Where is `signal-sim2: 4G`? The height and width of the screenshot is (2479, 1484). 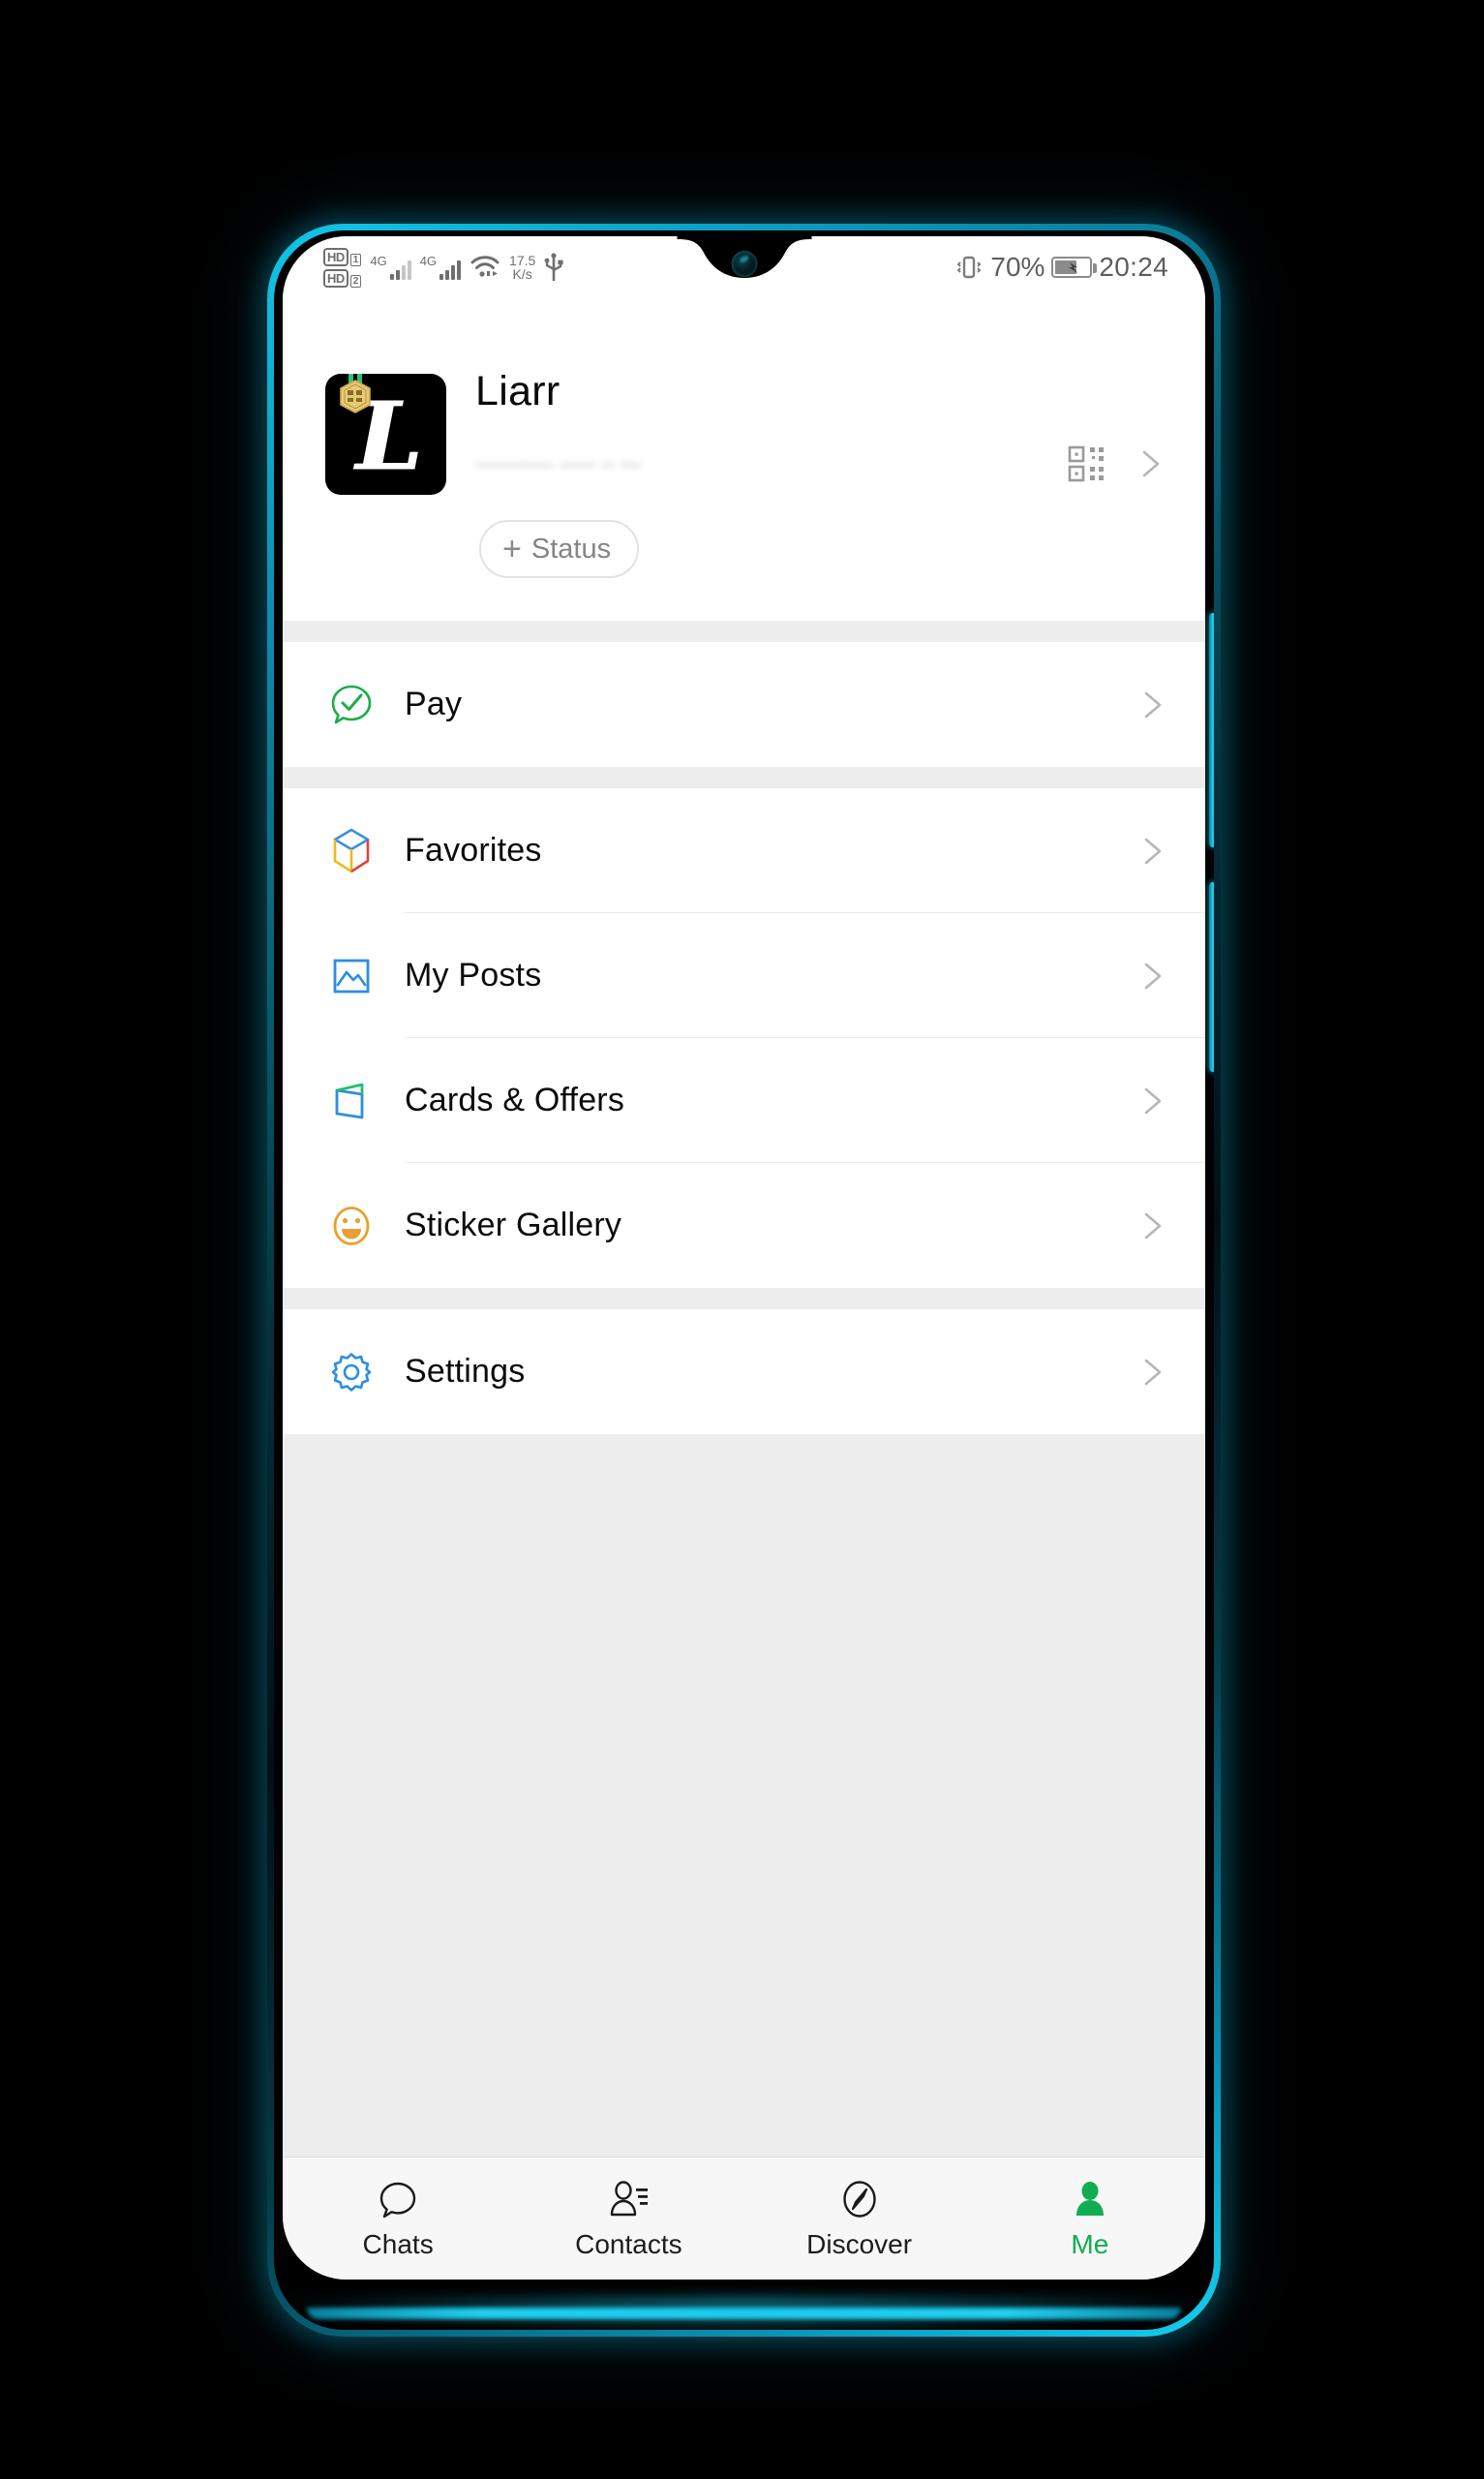 signal-sim2: 4G is located at coordinates (440, 267).